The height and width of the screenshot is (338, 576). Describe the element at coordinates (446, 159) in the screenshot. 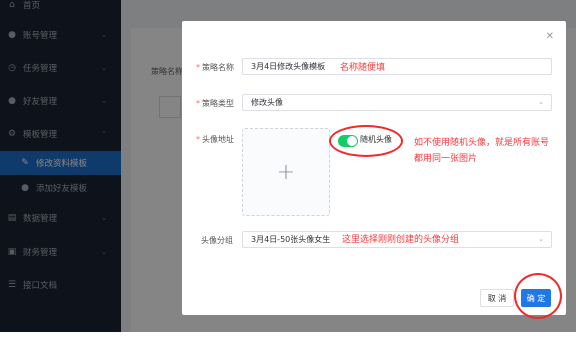

I see `annotation-random-note-2: 都用同一张图片` at that location.